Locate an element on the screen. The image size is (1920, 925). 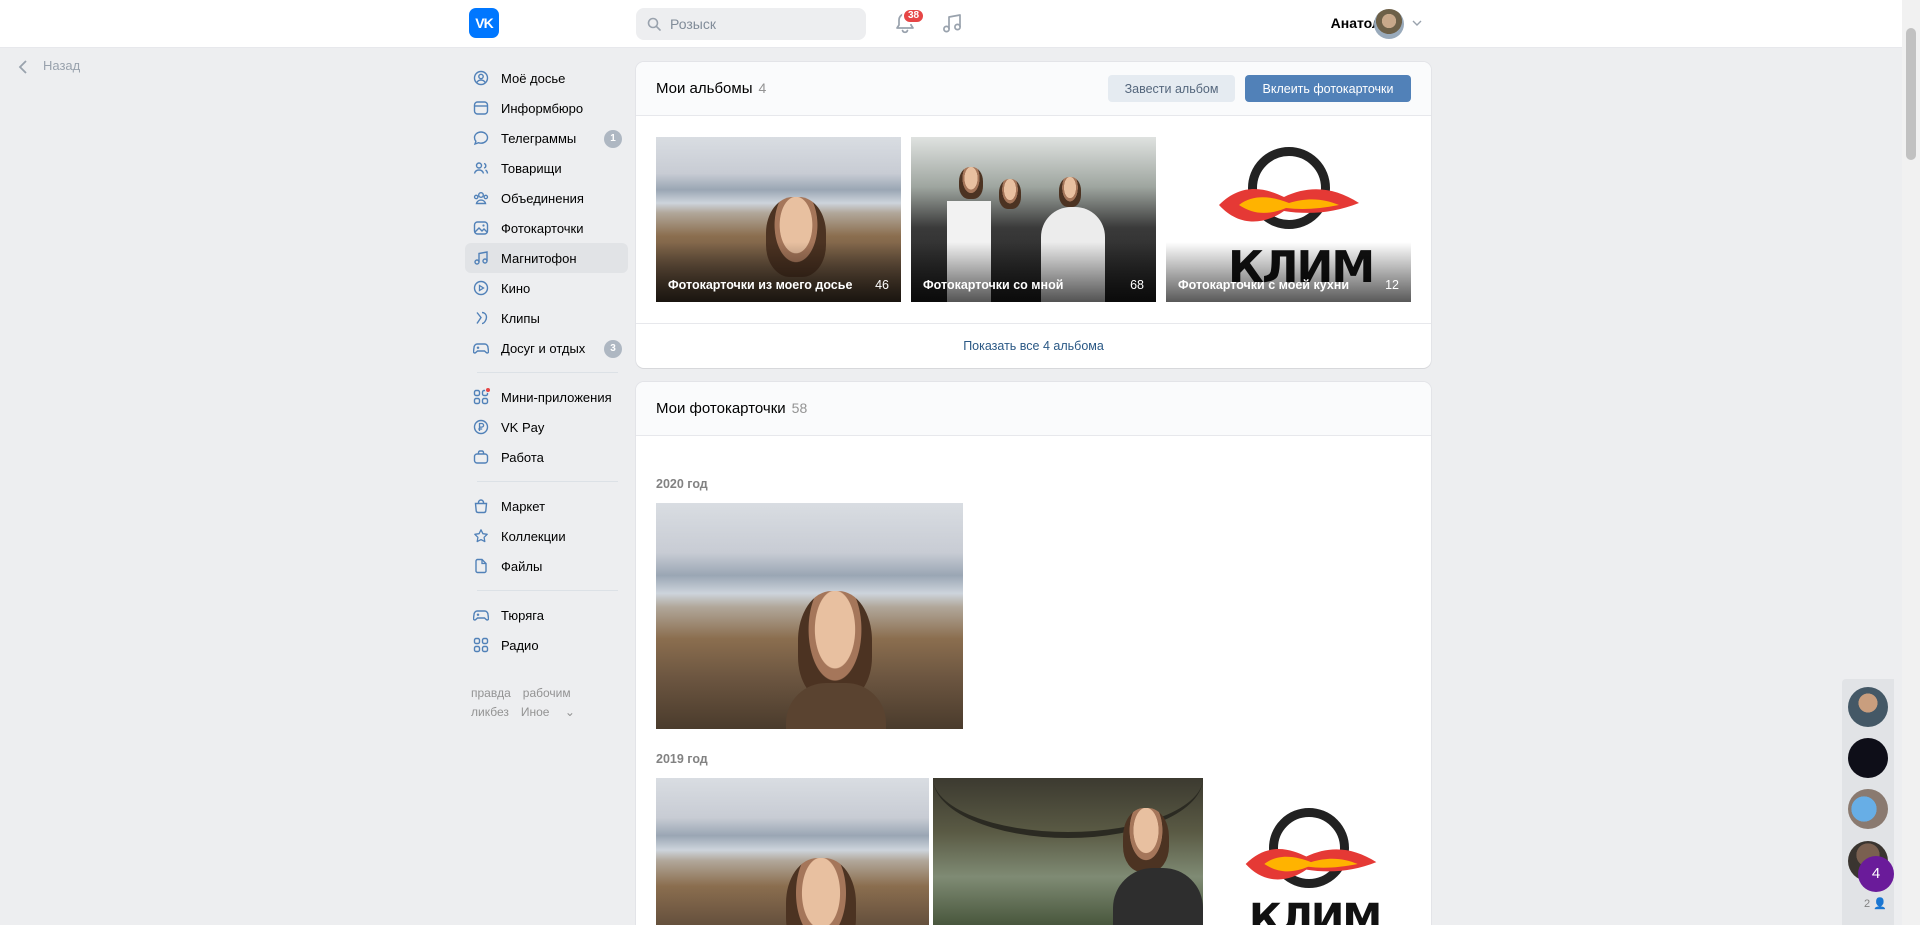
scrollbar-thumb is located at coordinates (1911, 94).